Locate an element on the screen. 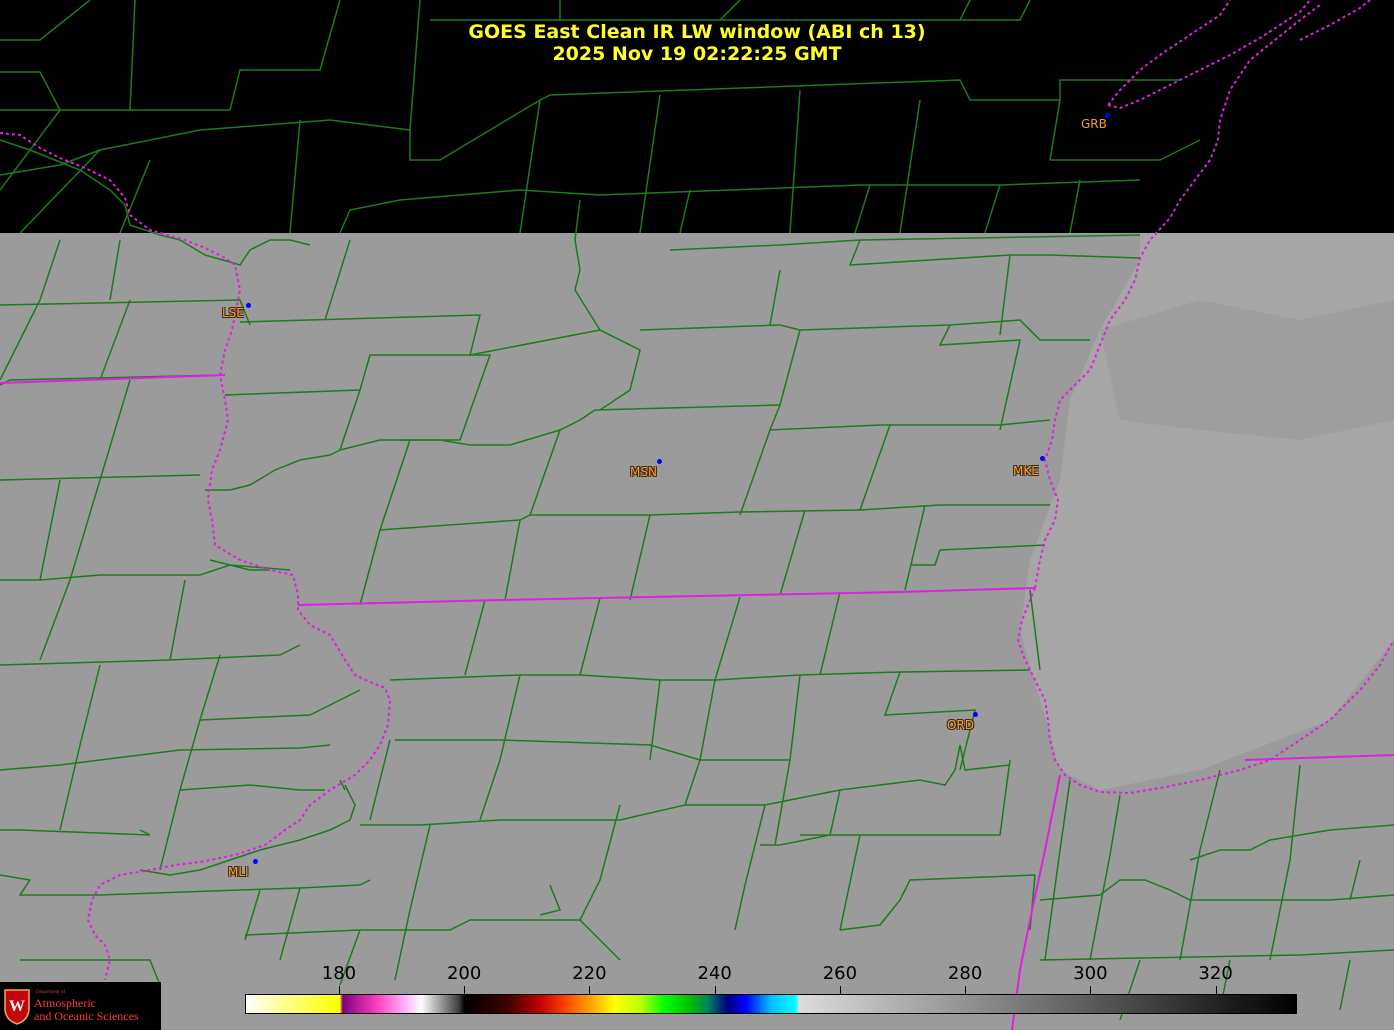 This screenshot has width=1394, height=1030. station-label-msn: MSN is located at coordinates (643, 472).